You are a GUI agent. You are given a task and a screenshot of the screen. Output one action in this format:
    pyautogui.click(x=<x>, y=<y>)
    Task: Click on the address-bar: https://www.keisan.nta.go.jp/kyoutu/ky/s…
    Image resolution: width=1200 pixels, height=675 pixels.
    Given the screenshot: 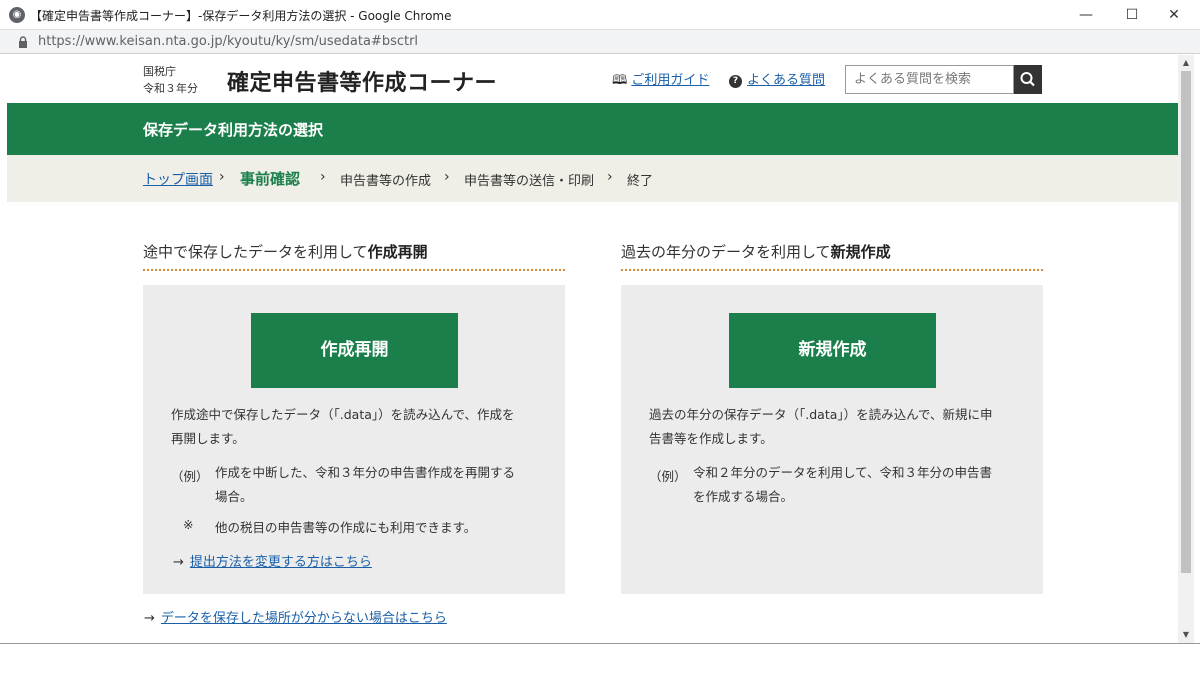 What is the action you would take?
    pyautogui.click(x=600, y=42)
    